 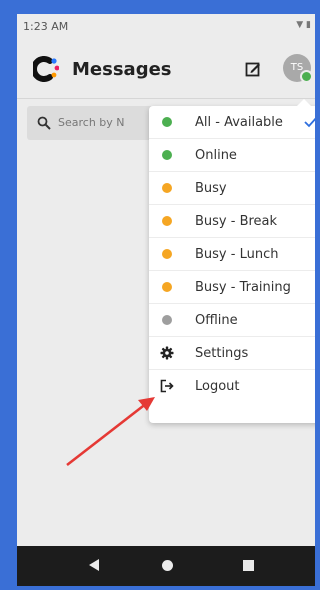 What do you see at coordinates (94, 565) in the screenshot?
I see `back-icon` at bounding box center [94, 565].